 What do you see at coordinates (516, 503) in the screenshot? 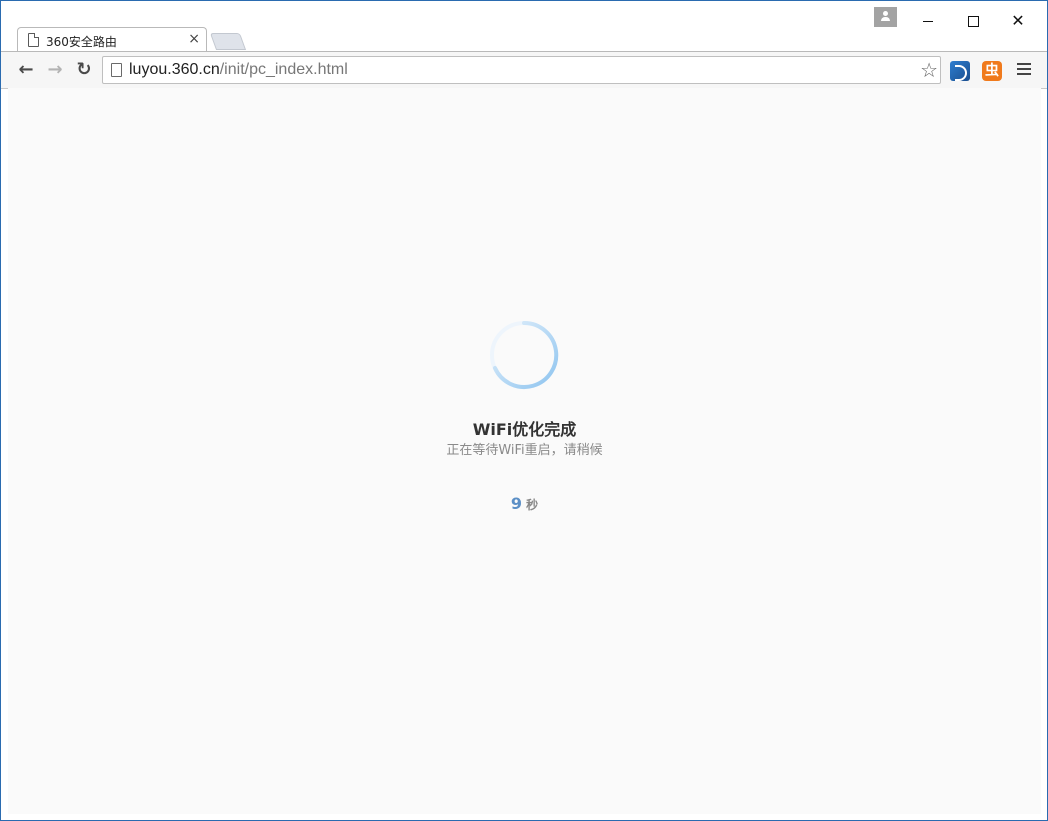
I see `countdown-value: 9` at bounding box center [516, 503].